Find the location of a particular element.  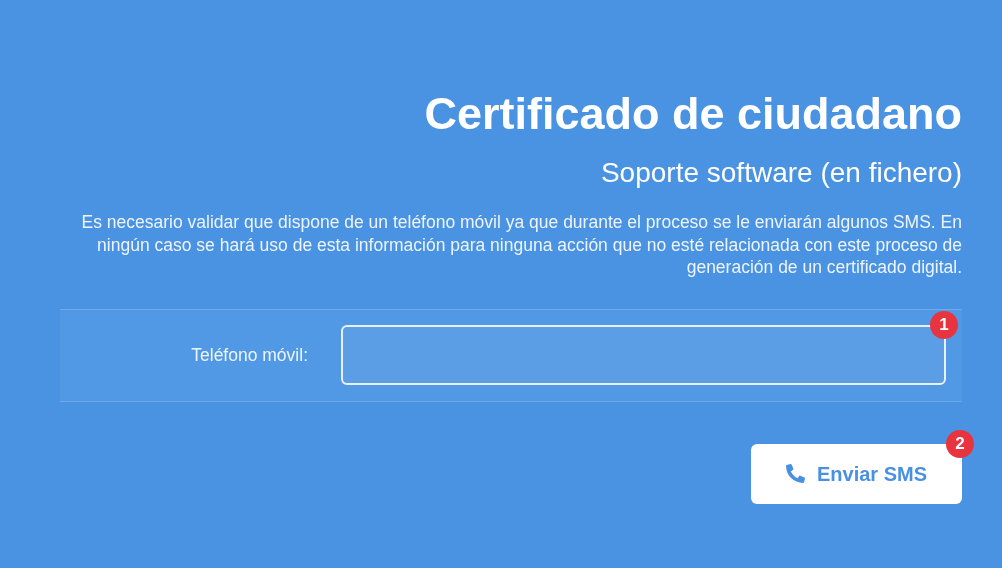

page-title: Certificado de ciudadano is located at coordinates (693, 114).